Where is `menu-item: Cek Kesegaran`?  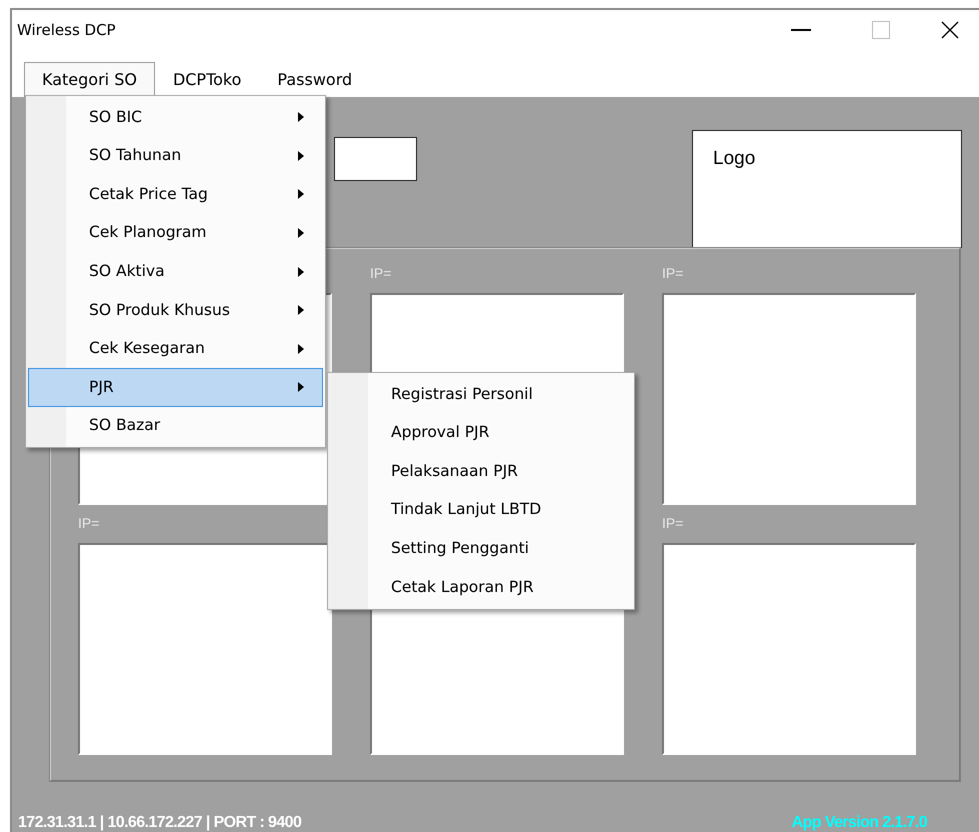 menu-item: Cek Kesegaran is located at coordinates (175, 349).